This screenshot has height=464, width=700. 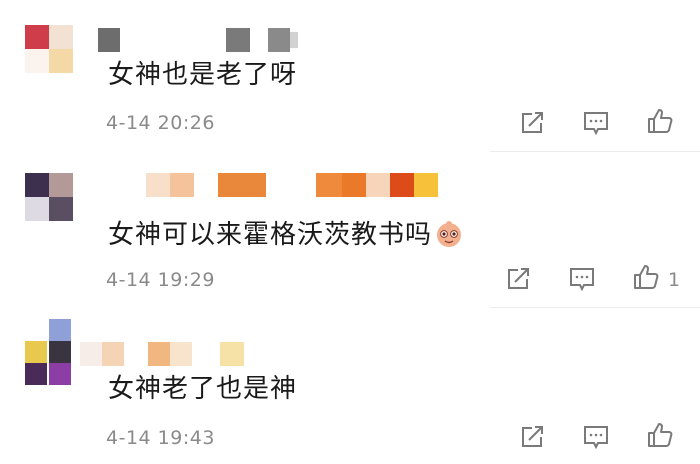 I want to click on comment-text-content: 女神可以来霍格沃茨教书吗, so click(x=270, y=235).